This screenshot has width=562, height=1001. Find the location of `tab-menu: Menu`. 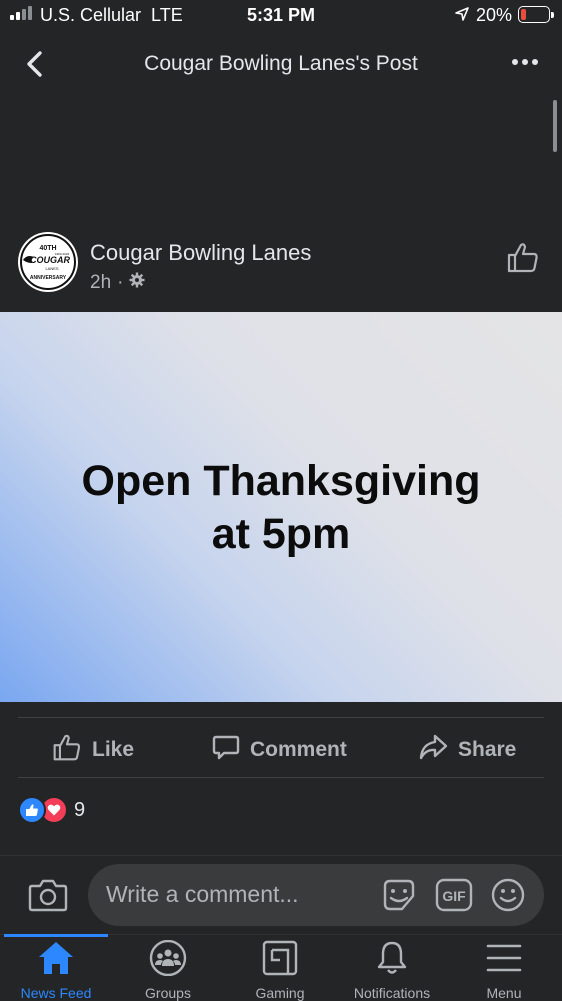

tab-menu: Menu is located at coordinates (504, 970).